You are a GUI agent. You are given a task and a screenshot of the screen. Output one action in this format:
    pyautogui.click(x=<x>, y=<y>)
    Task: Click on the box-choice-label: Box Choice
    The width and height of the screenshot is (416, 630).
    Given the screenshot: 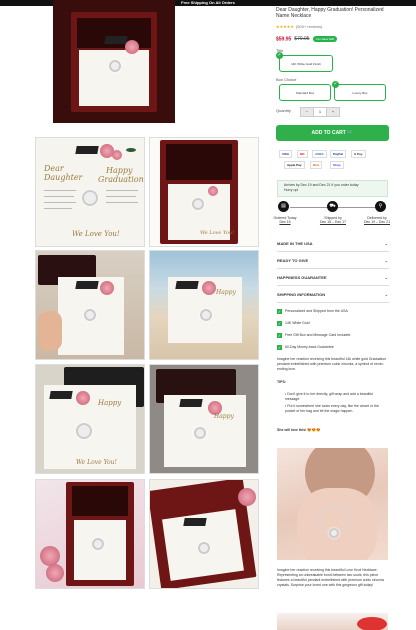 What is the action you would take?
    pyautogui.click(x=286, y=79)
    